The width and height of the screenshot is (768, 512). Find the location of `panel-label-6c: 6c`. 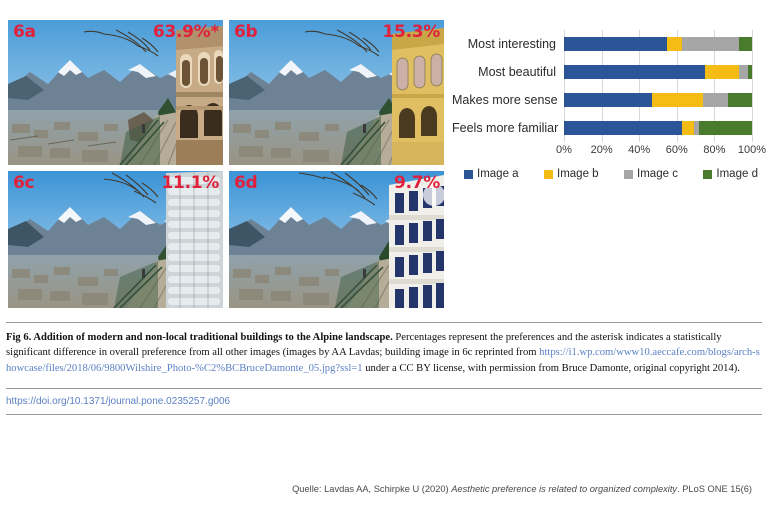

panel-label-6c: 6c is located at coordinates (24, 183).